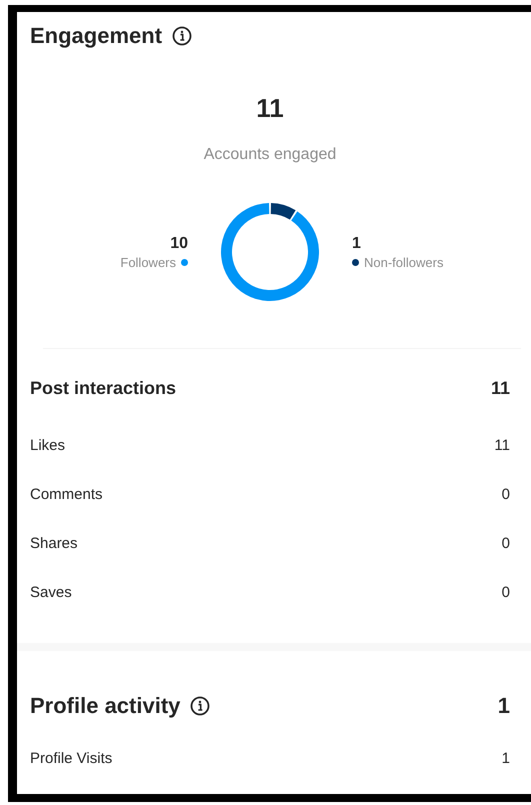 The width and height of the screenshot is (531, 805). Describe the element at coordinates (71, 758) in the screenshot. I see `metric-label: Profile Visits` at that location.